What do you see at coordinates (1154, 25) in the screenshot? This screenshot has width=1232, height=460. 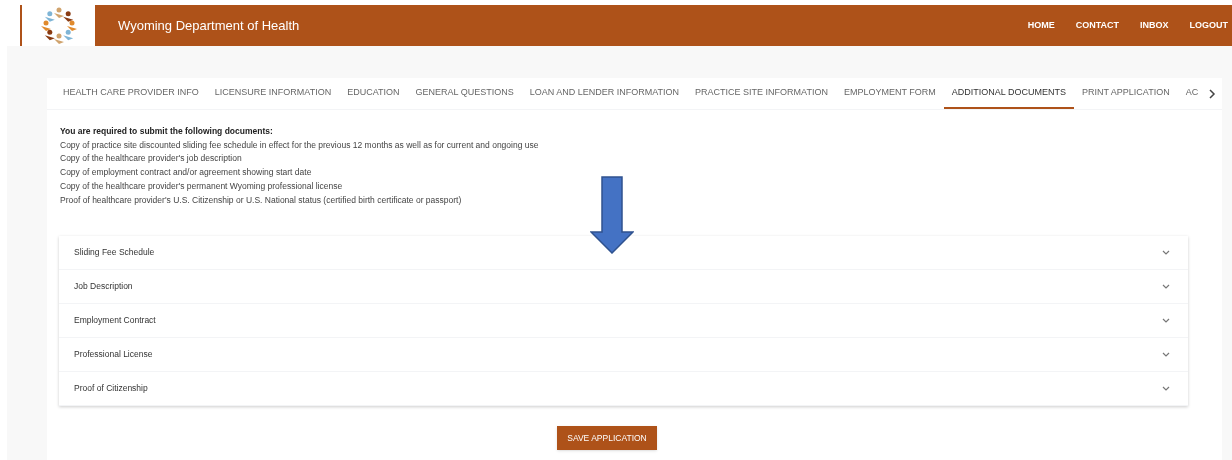 I see `nav-link: INBOX` at bounding box center [1154, 25].